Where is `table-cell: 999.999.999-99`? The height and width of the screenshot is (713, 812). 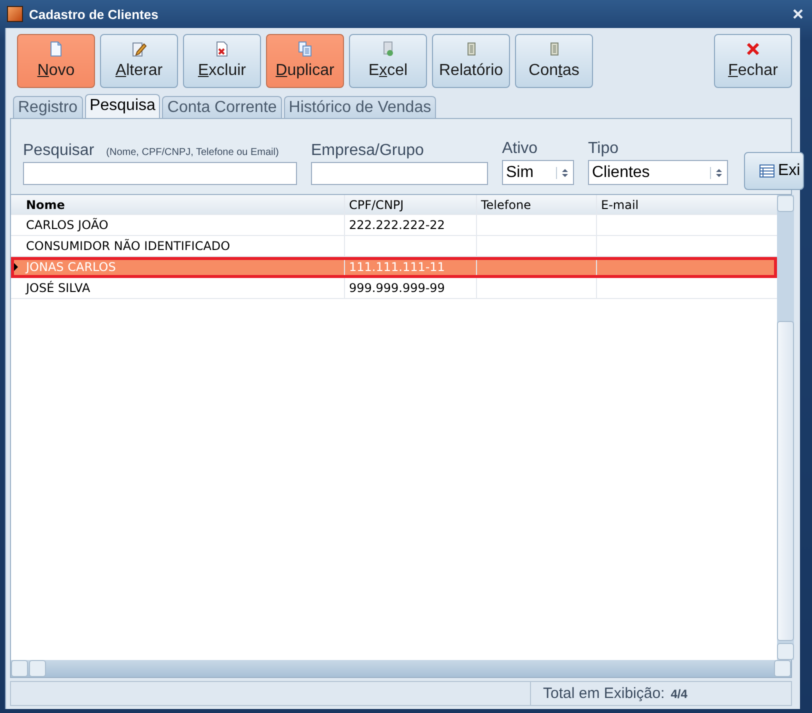
table-cell: 999.999.999-99 is located at coordinates (397, 288).